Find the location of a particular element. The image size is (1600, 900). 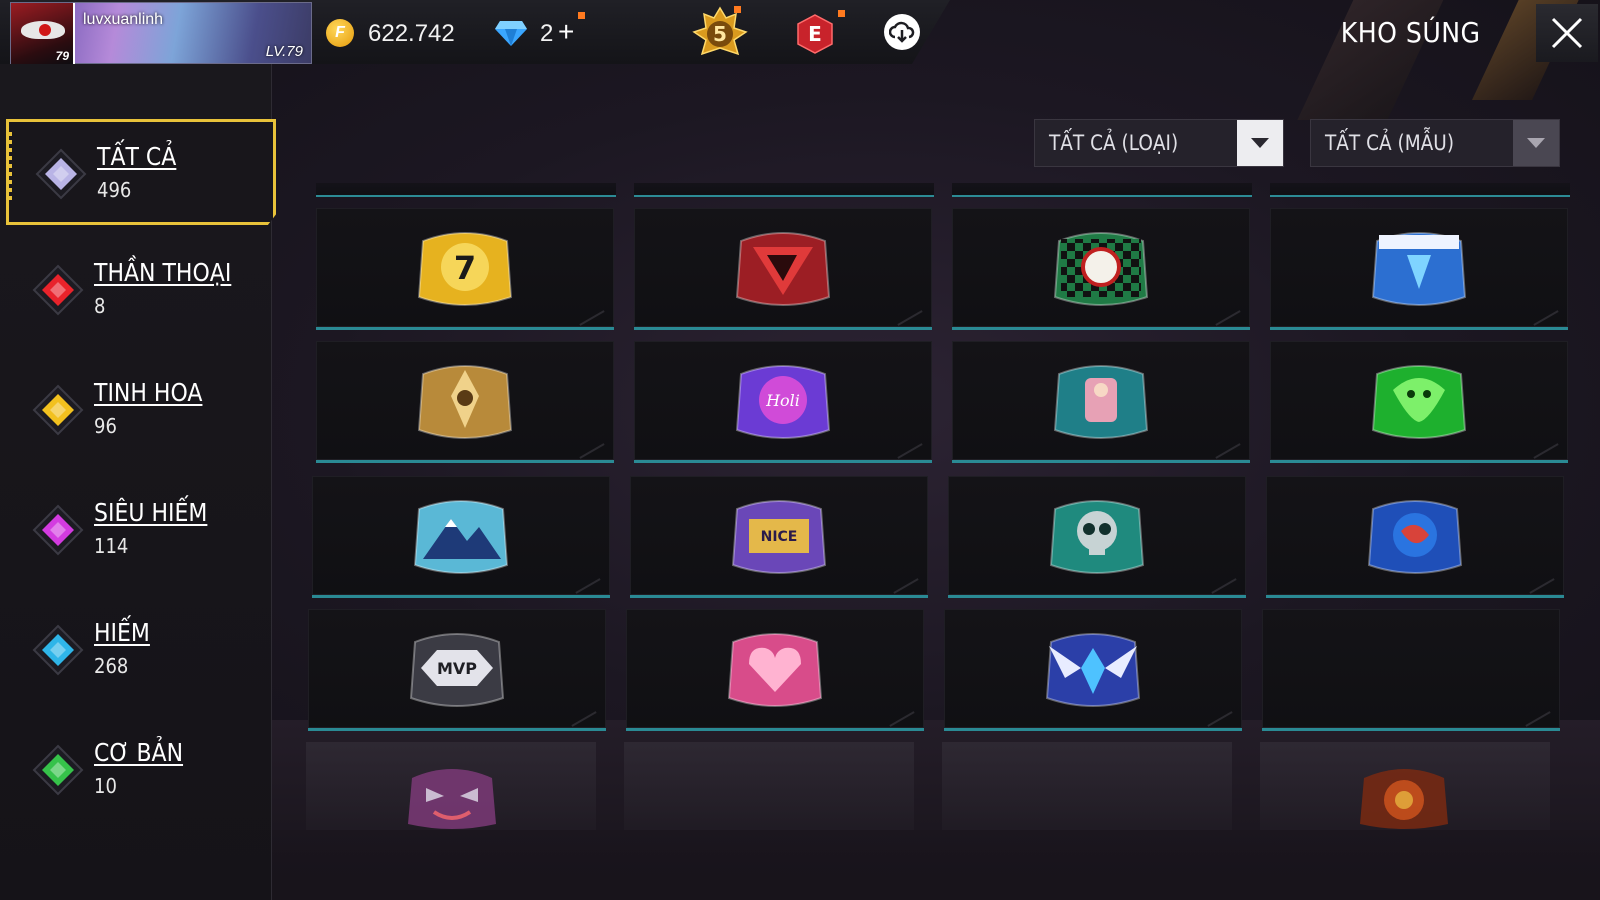

player-level: LV.79 is located at coordinates (284, 51).